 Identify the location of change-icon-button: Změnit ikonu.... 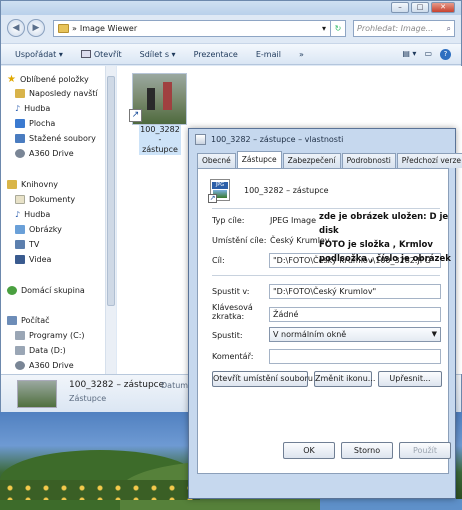
(344, 379).